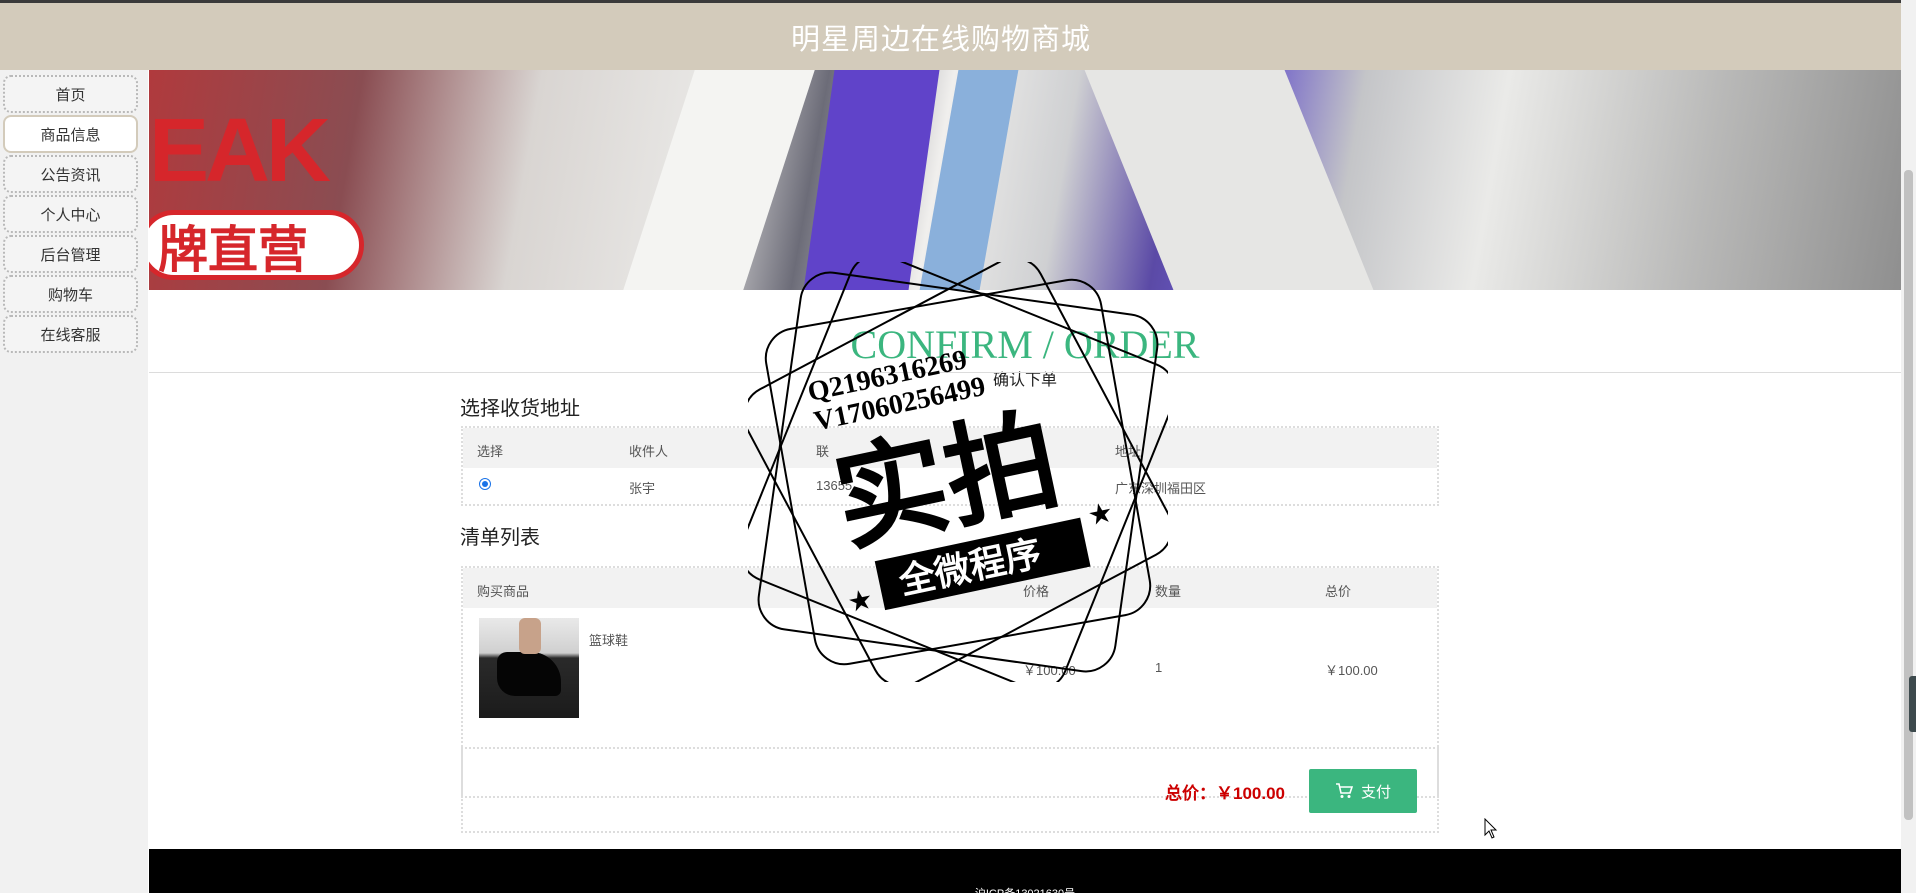  I want to click on sidebar-item-home: 首页, so click(70, 94).